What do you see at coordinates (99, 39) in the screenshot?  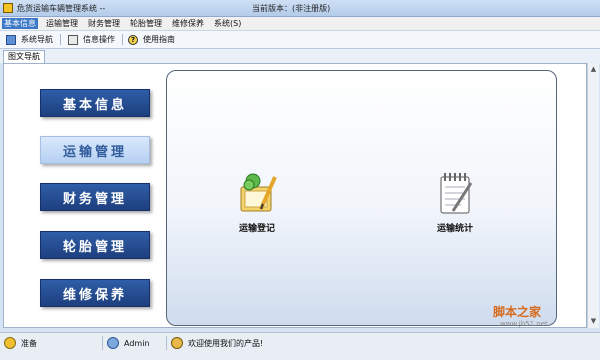 I see `info-ops-label: 信息操作` at bounding box center [99, 39].